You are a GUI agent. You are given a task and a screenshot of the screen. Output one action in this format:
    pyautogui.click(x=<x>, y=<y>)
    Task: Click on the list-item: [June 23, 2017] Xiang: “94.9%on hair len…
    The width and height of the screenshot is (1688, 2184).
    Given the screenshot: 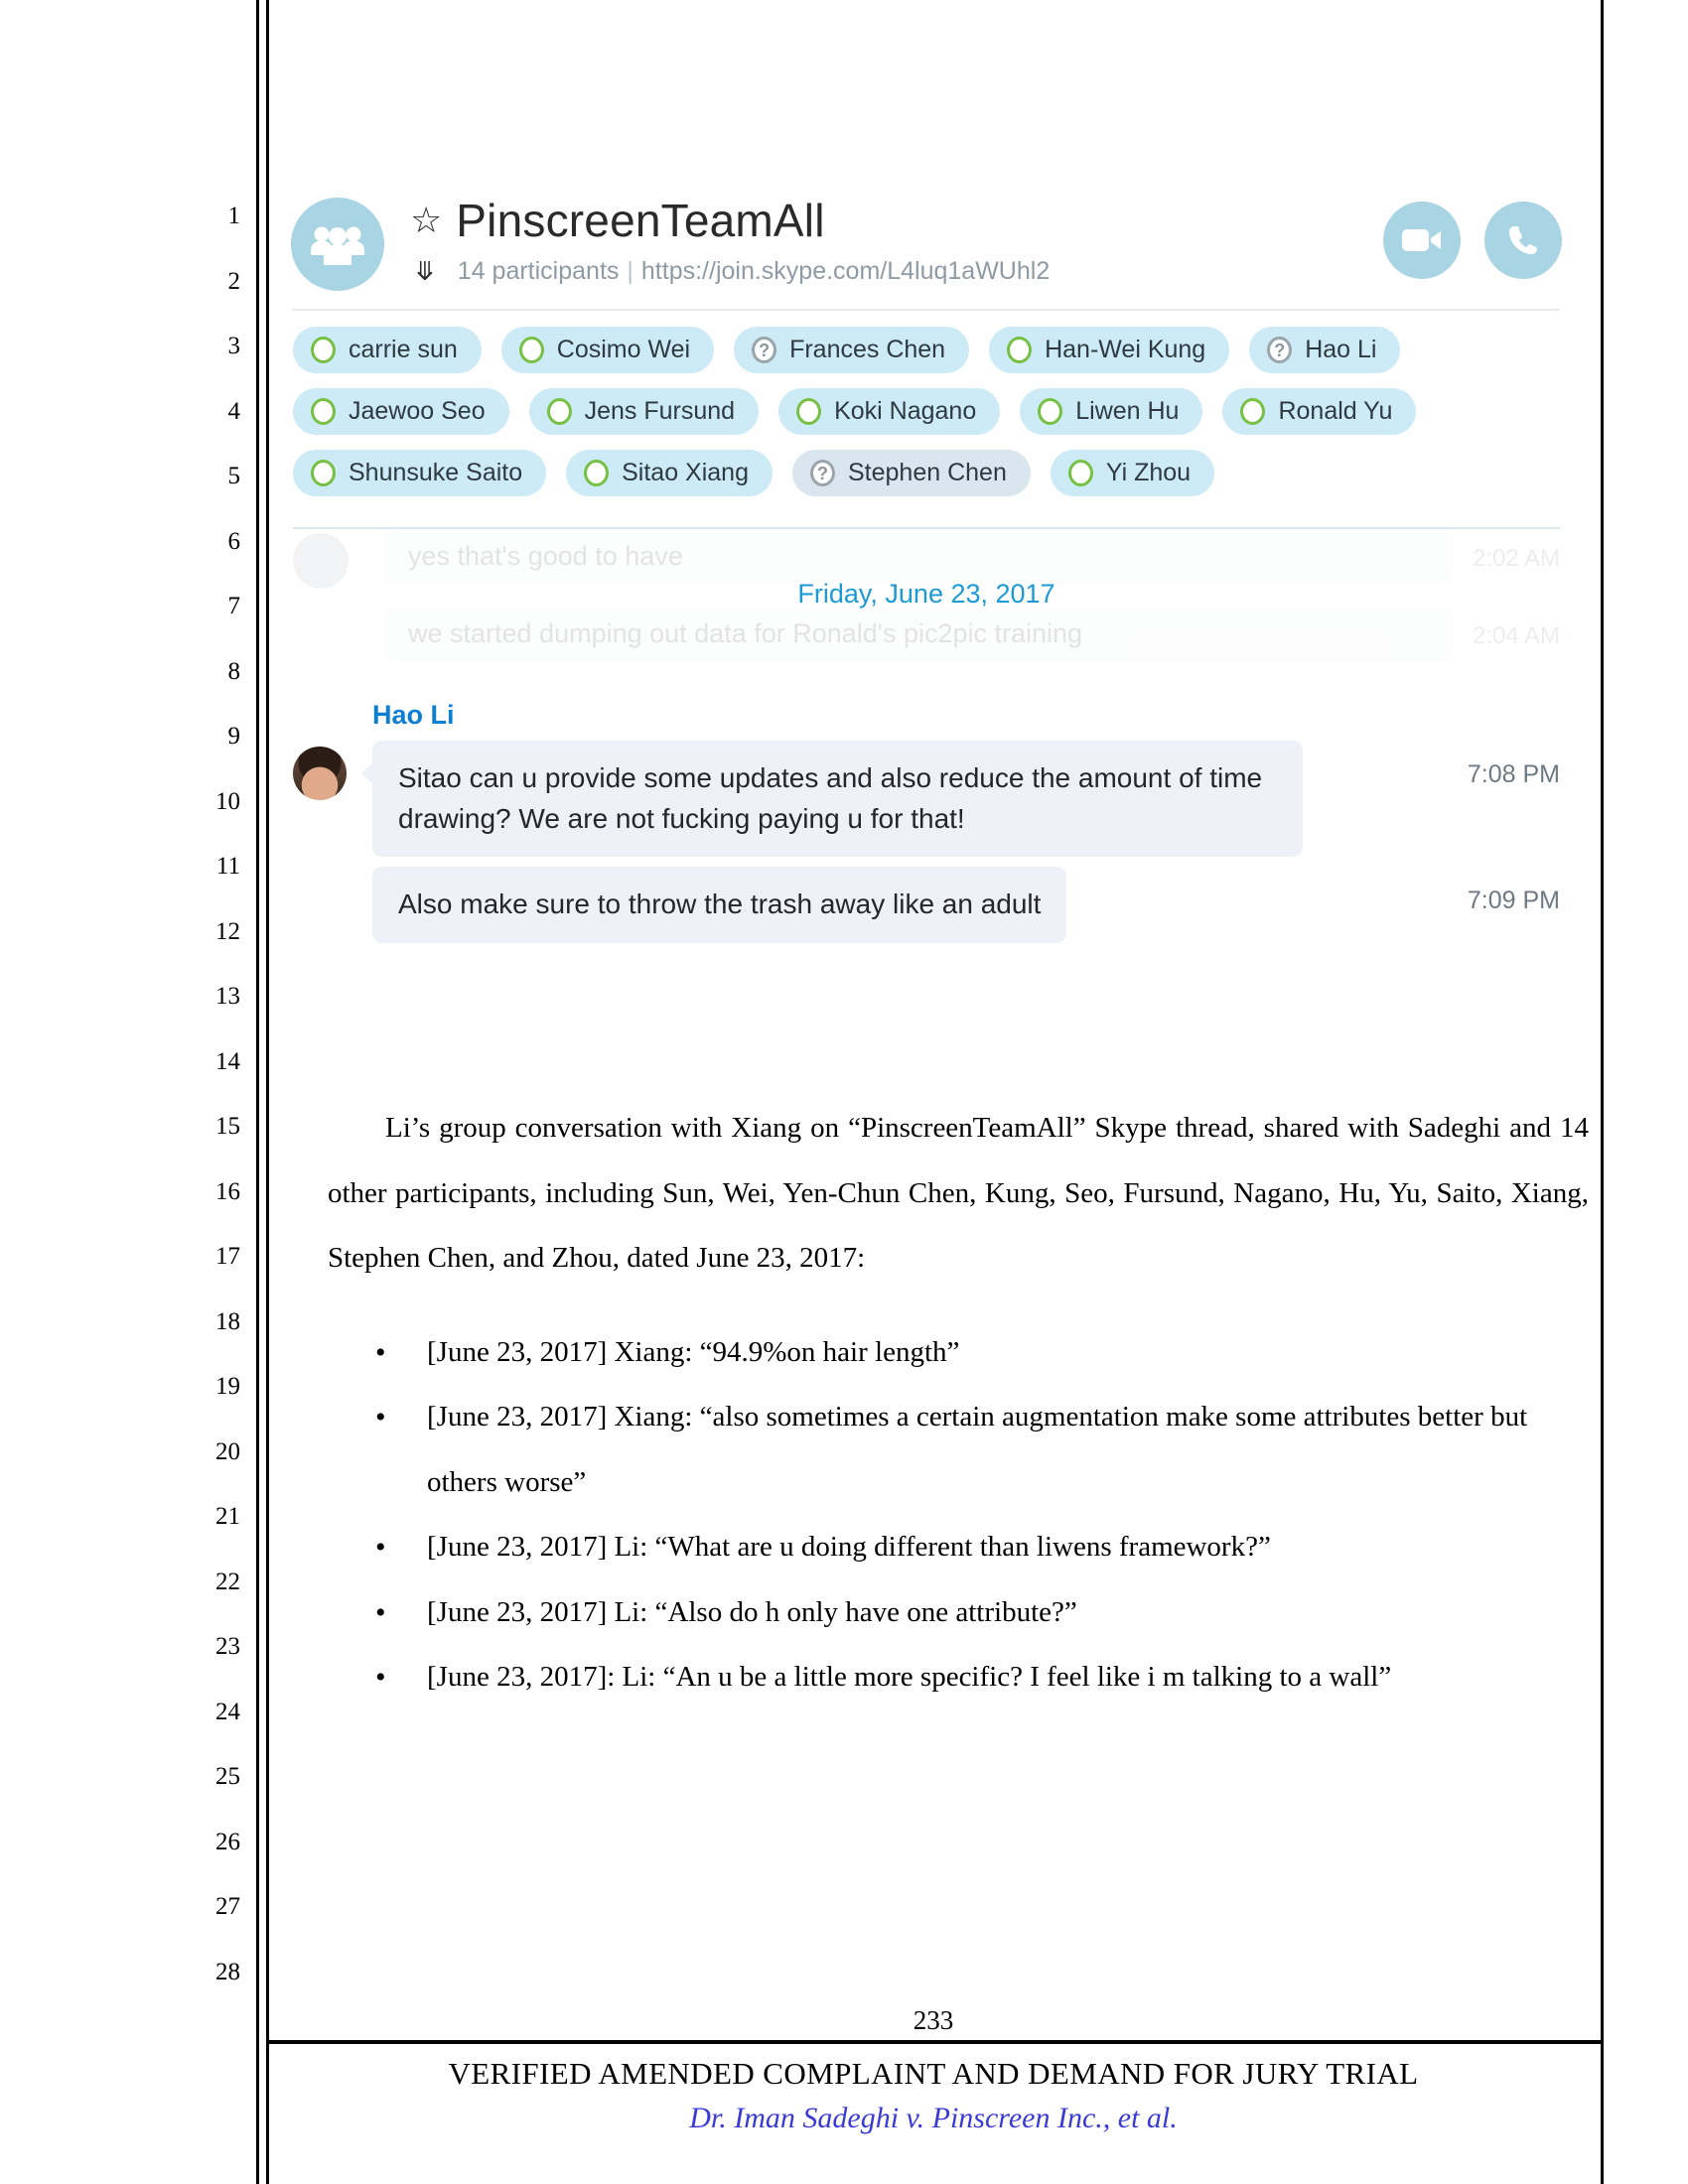 What is the action you would take?
    pyautogui.click(x=958, y=1353)
    